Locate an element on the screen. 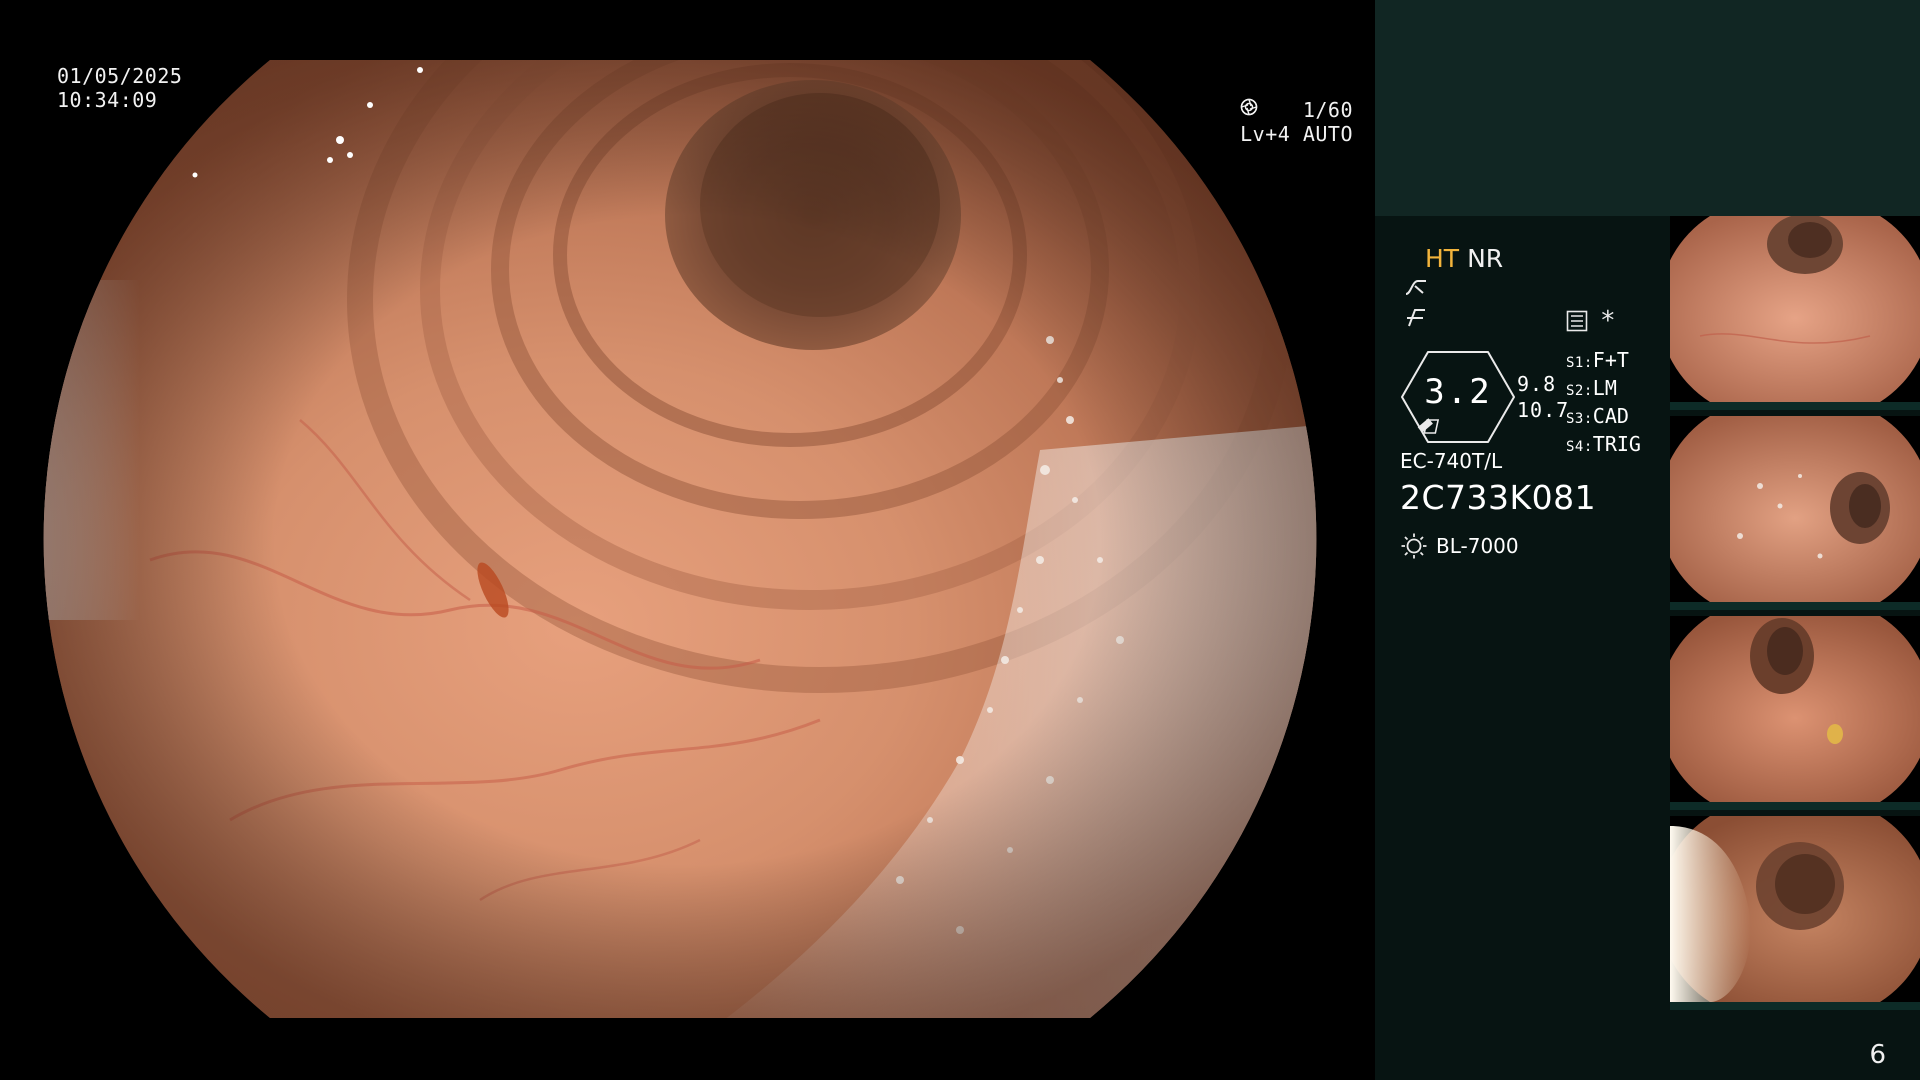 The width and height of the screenshot is (1920, 1080). tone-curve-icon is located at coordinates (1416, 287).